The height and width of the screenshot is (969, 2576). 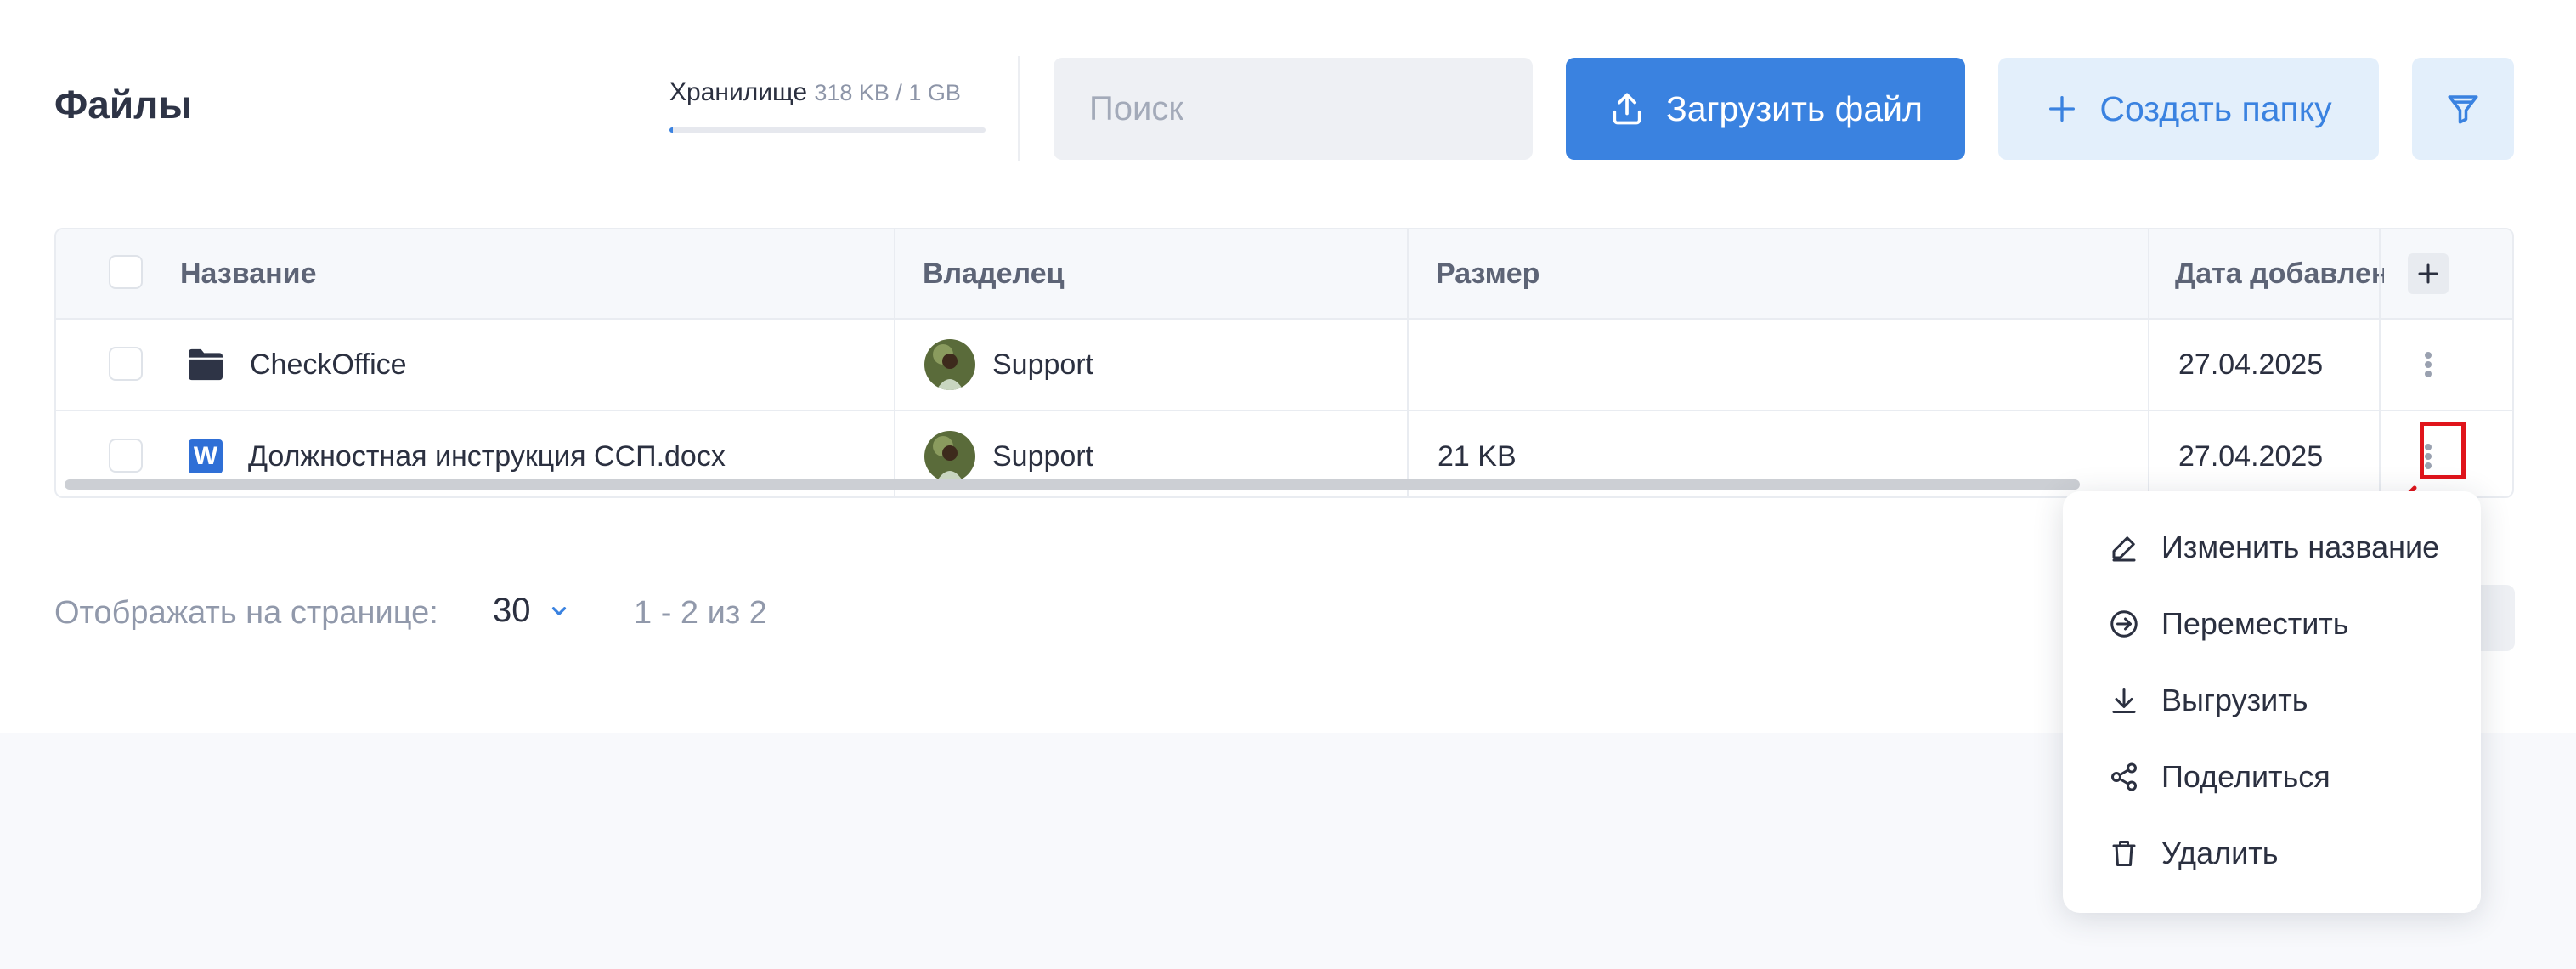 What do you see at coordinates (2245, 776) in the screenshot?
I see `menu-item-label: Поделиться` at bounding box center [2245, 776].